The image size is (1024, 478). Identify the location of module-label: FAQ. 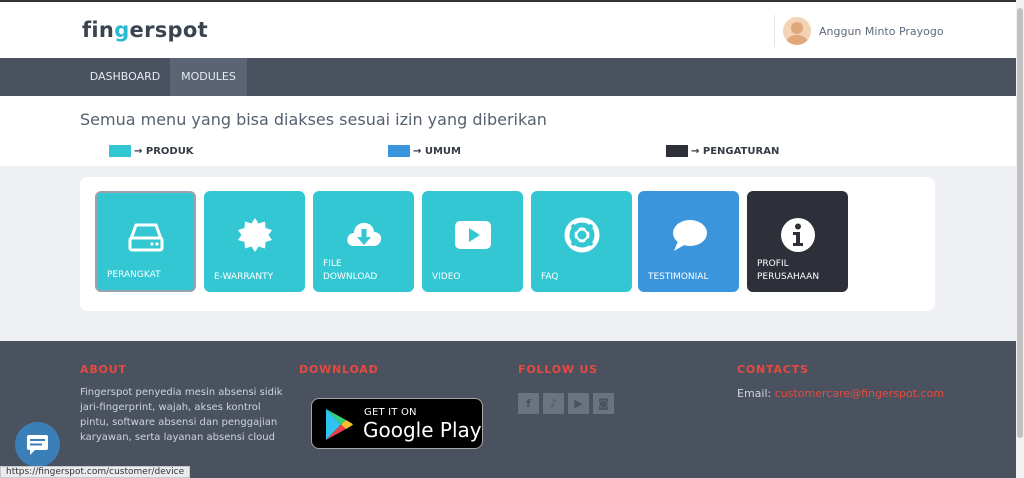
(550, 277).